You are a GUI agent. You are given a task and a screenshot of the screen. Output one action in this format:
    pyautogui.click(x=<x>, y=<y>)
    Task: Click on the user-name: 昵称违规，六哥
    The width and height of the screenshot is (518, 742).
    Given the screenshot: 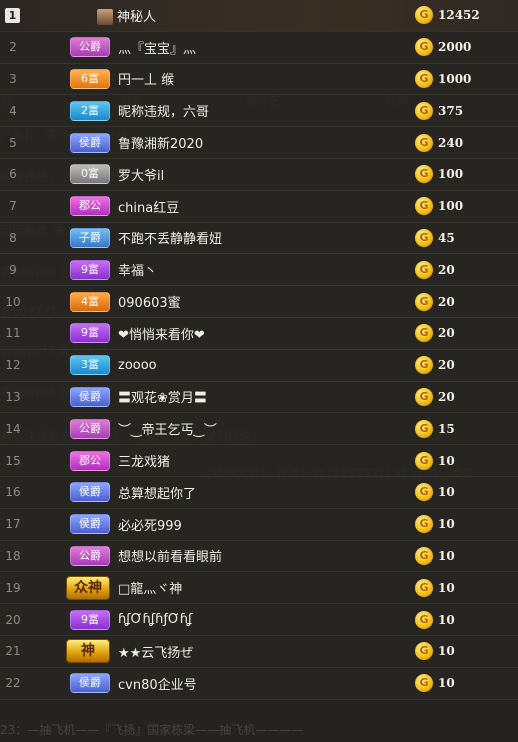 What is the action you would take?
    pyautogui.click(x=263, y=110)
    